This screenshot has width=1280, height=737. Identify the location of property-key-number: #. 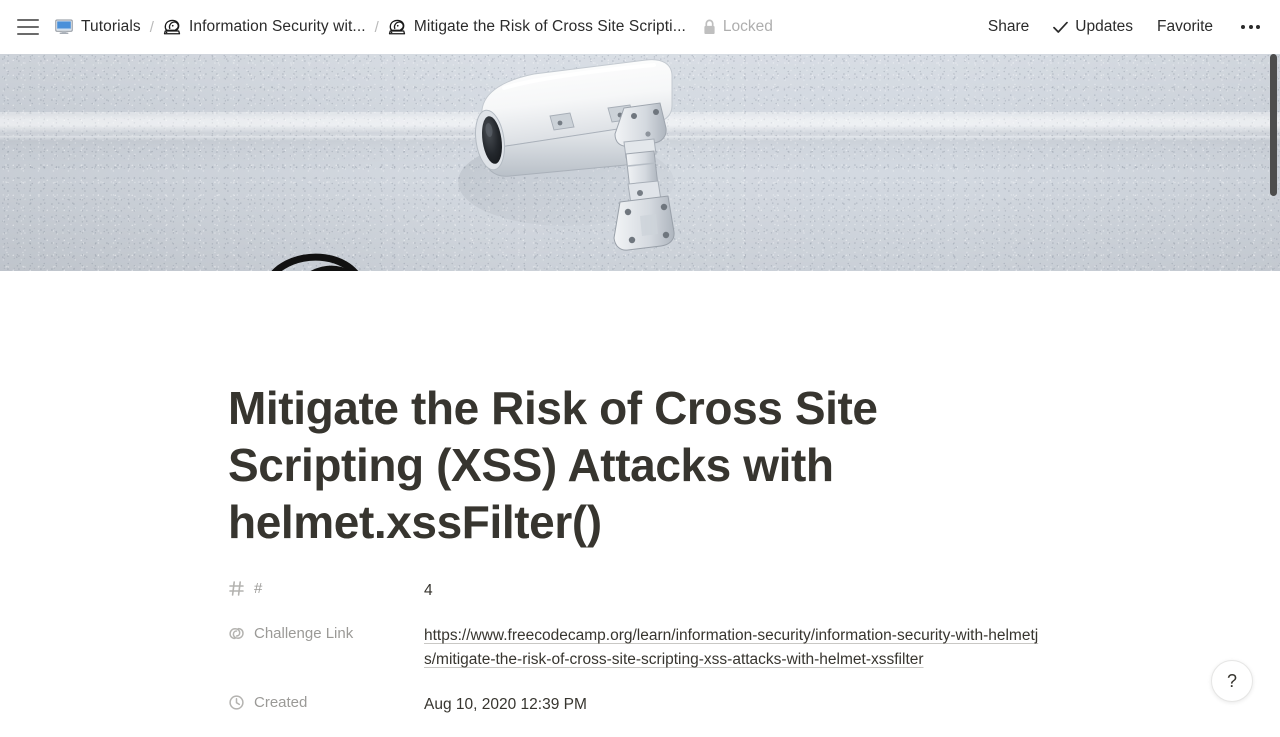
(326, 587).